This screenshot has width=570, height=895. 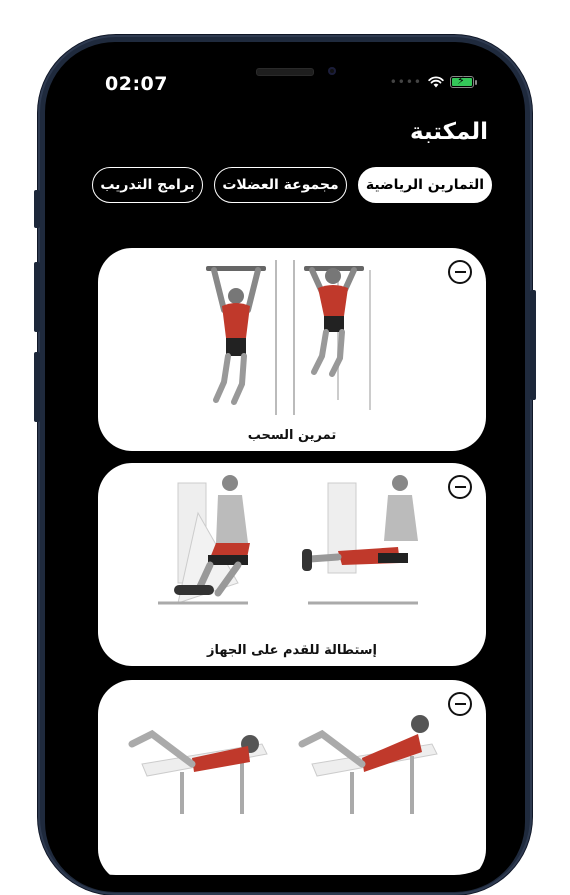 I want to click on pull-up-illustration, so click(x=288, y=337).